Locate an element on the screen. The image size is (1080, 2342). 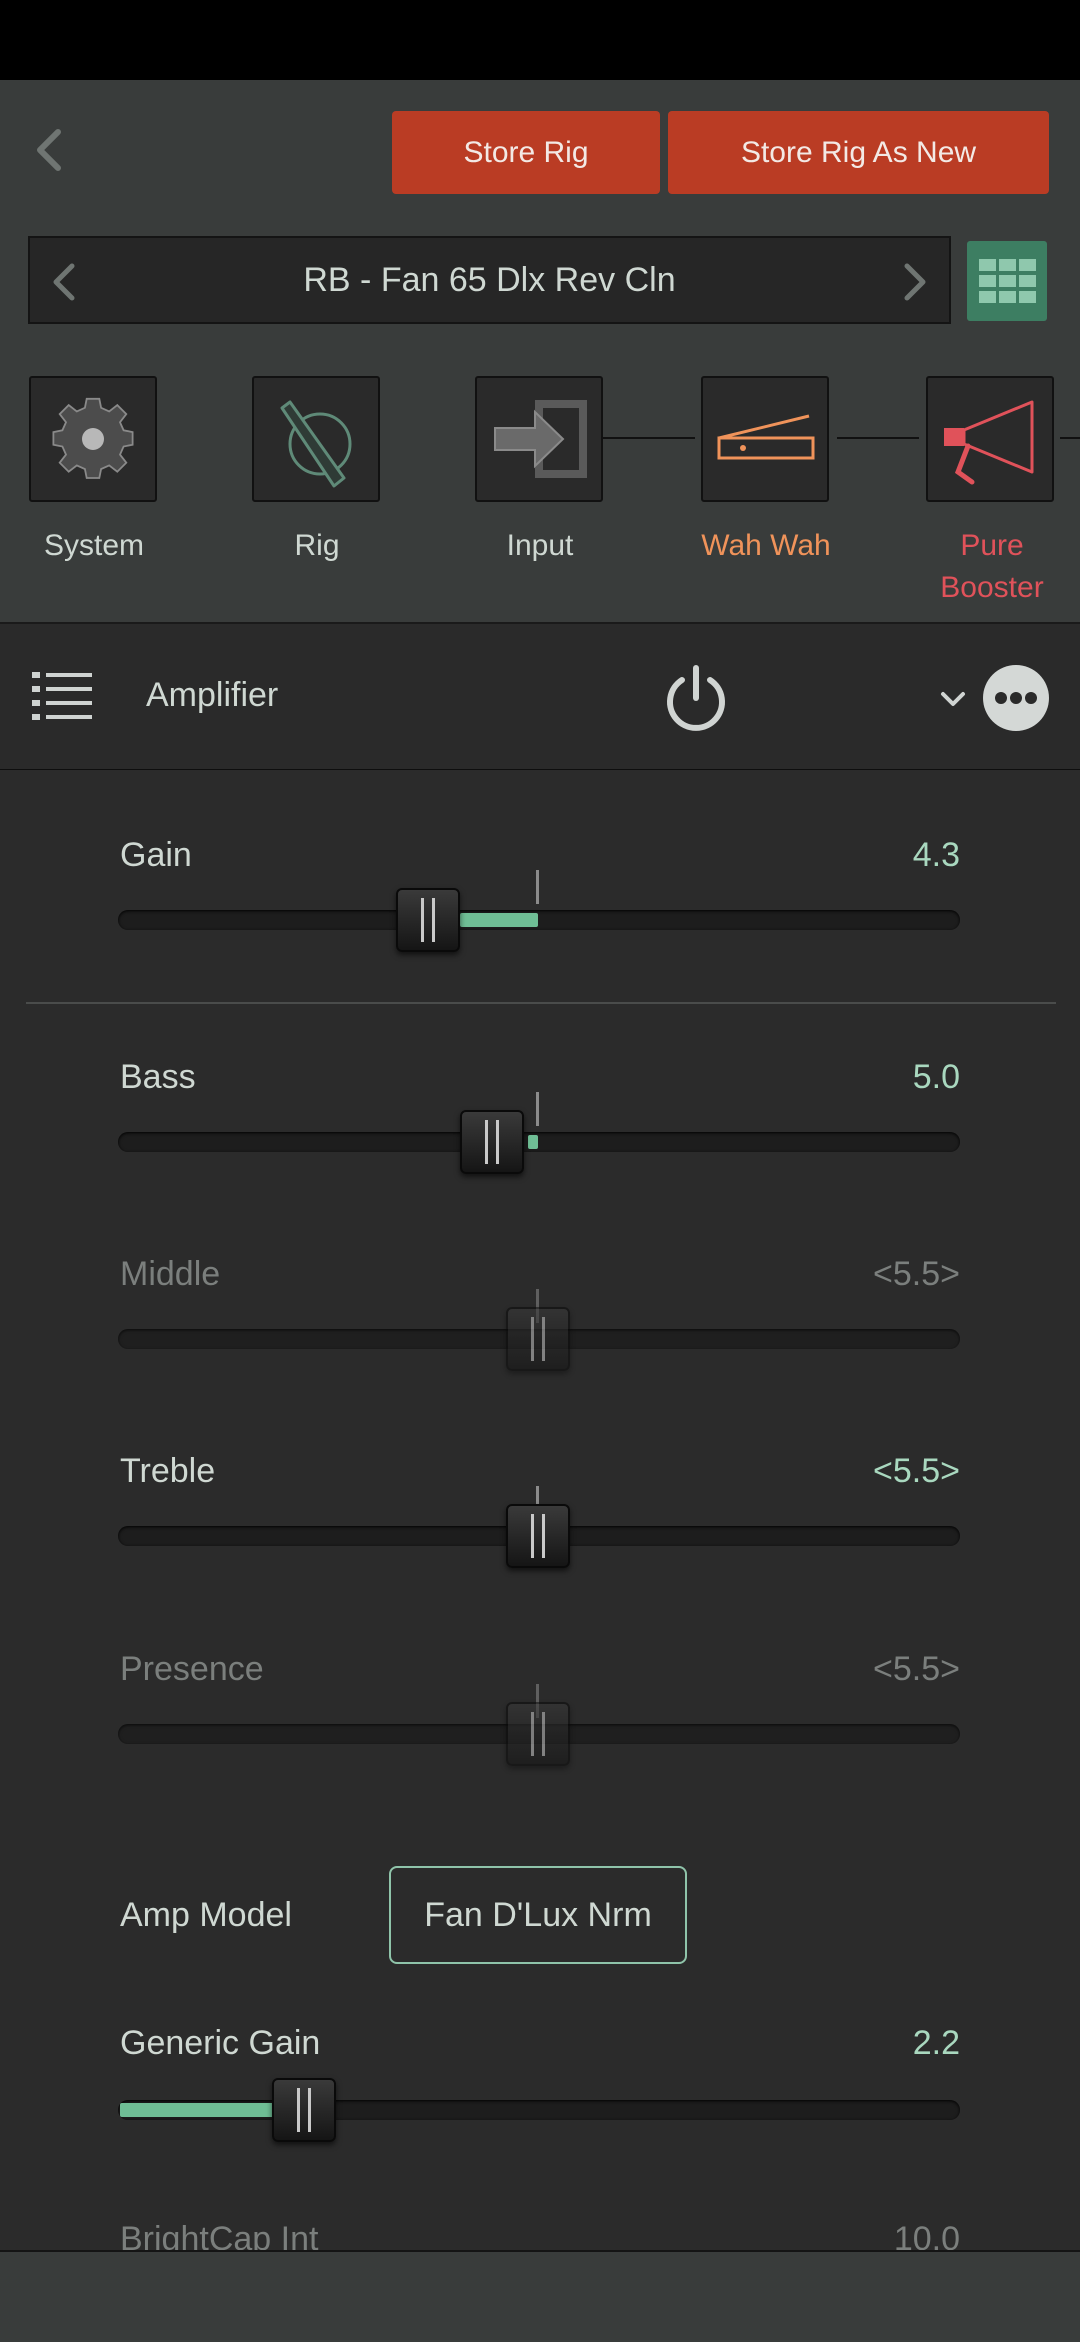
treble-label: Treble is located at coordinates (168, 1471).